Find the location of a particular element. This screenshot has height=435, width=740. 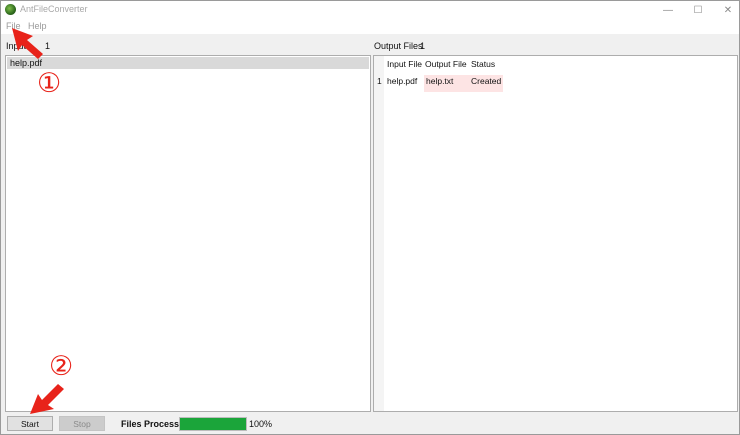

title-bar: AntFileConverter — ☐ ✕ is located at coordinates (370, 10).